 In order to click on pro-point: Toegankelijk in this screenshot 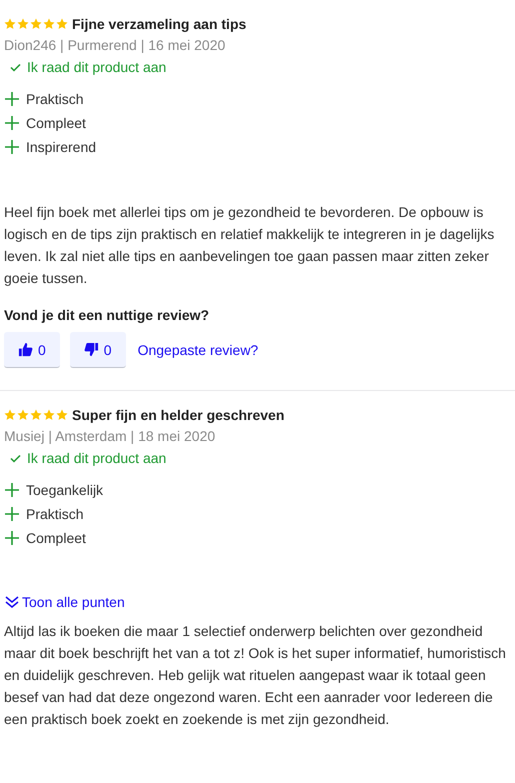, I will do `click(65, 490)`.